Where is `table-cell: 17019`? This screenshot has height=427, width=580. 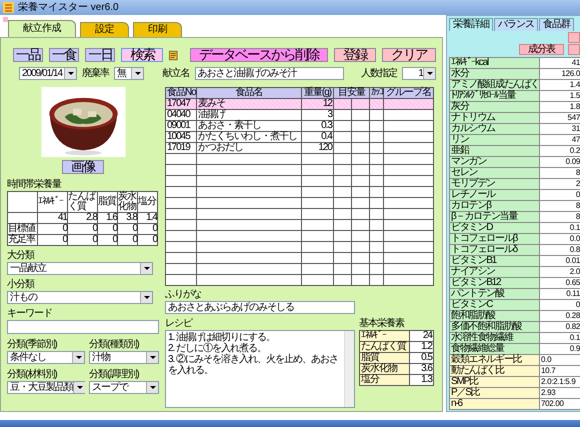
table-cell: 17019 is located at coordinates (181, 148).